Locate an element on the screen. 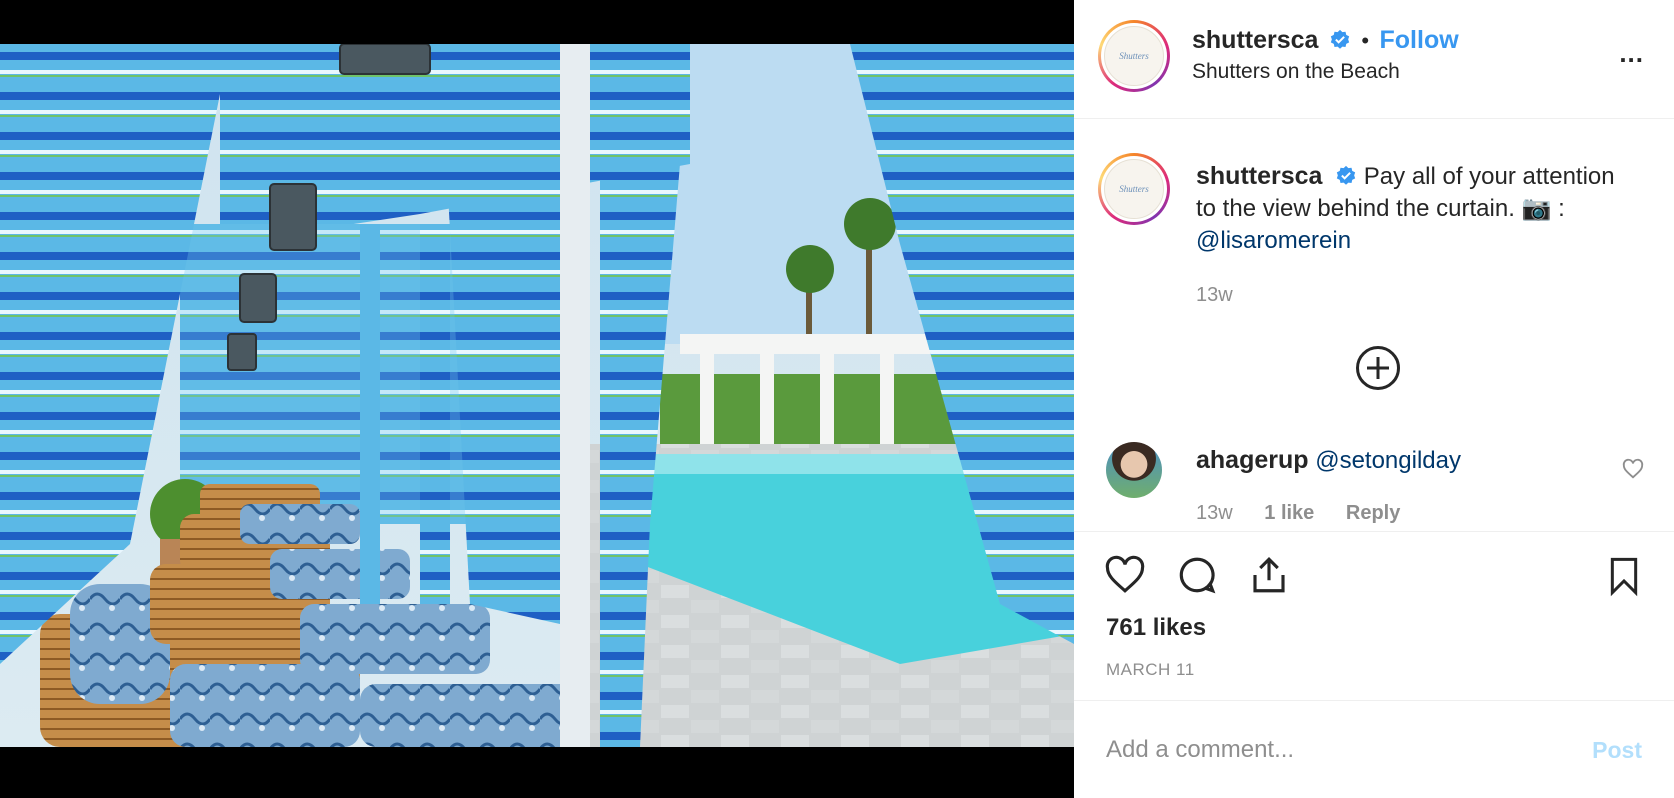  bookmark-icon is located at coordinates (1624, 576).